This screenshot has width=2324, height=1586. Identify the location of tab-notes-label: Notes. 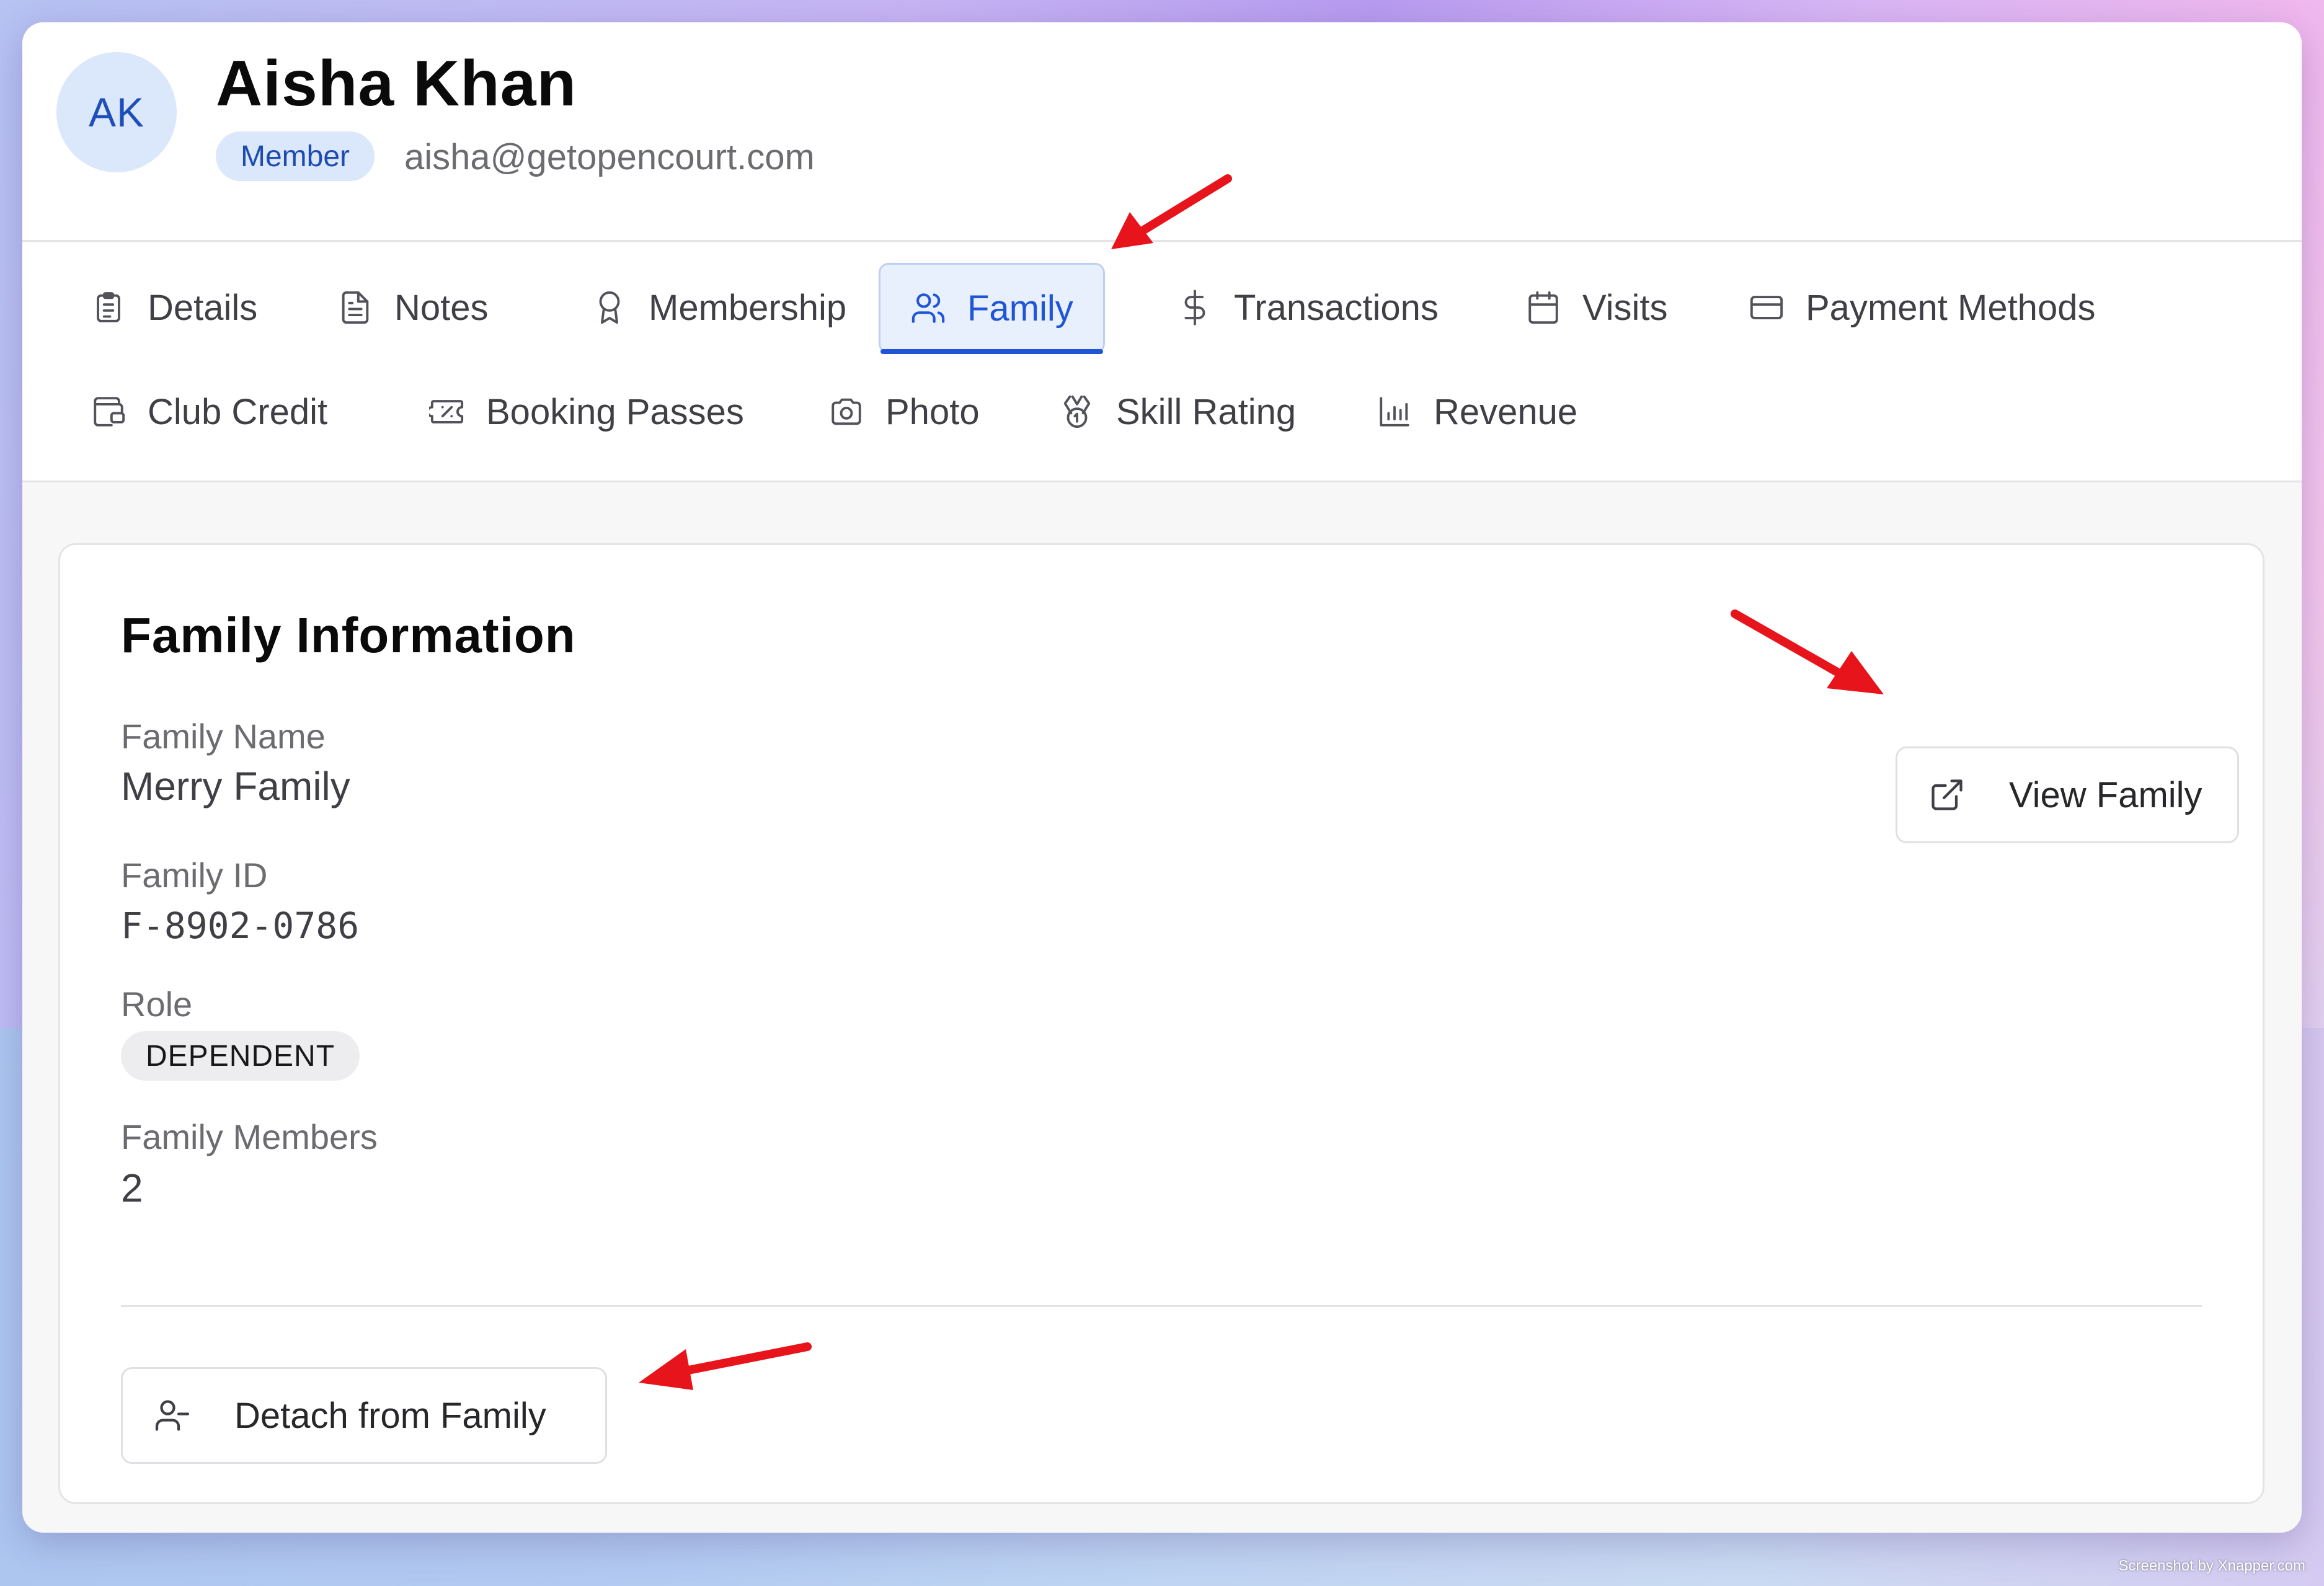
(441, 307).